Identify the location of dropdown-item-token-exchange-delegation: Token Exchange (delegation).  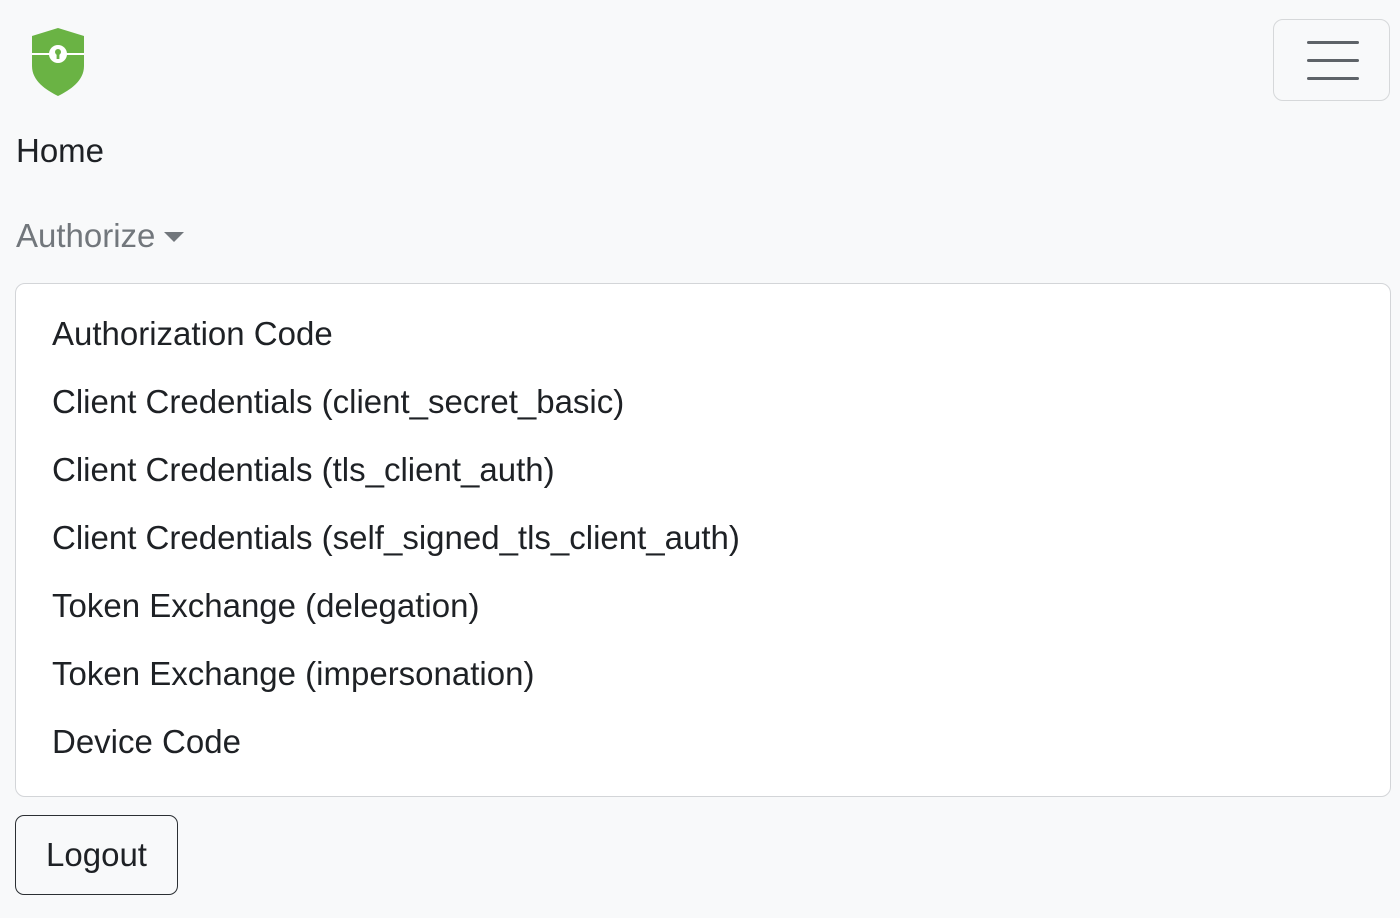
(703, 606).